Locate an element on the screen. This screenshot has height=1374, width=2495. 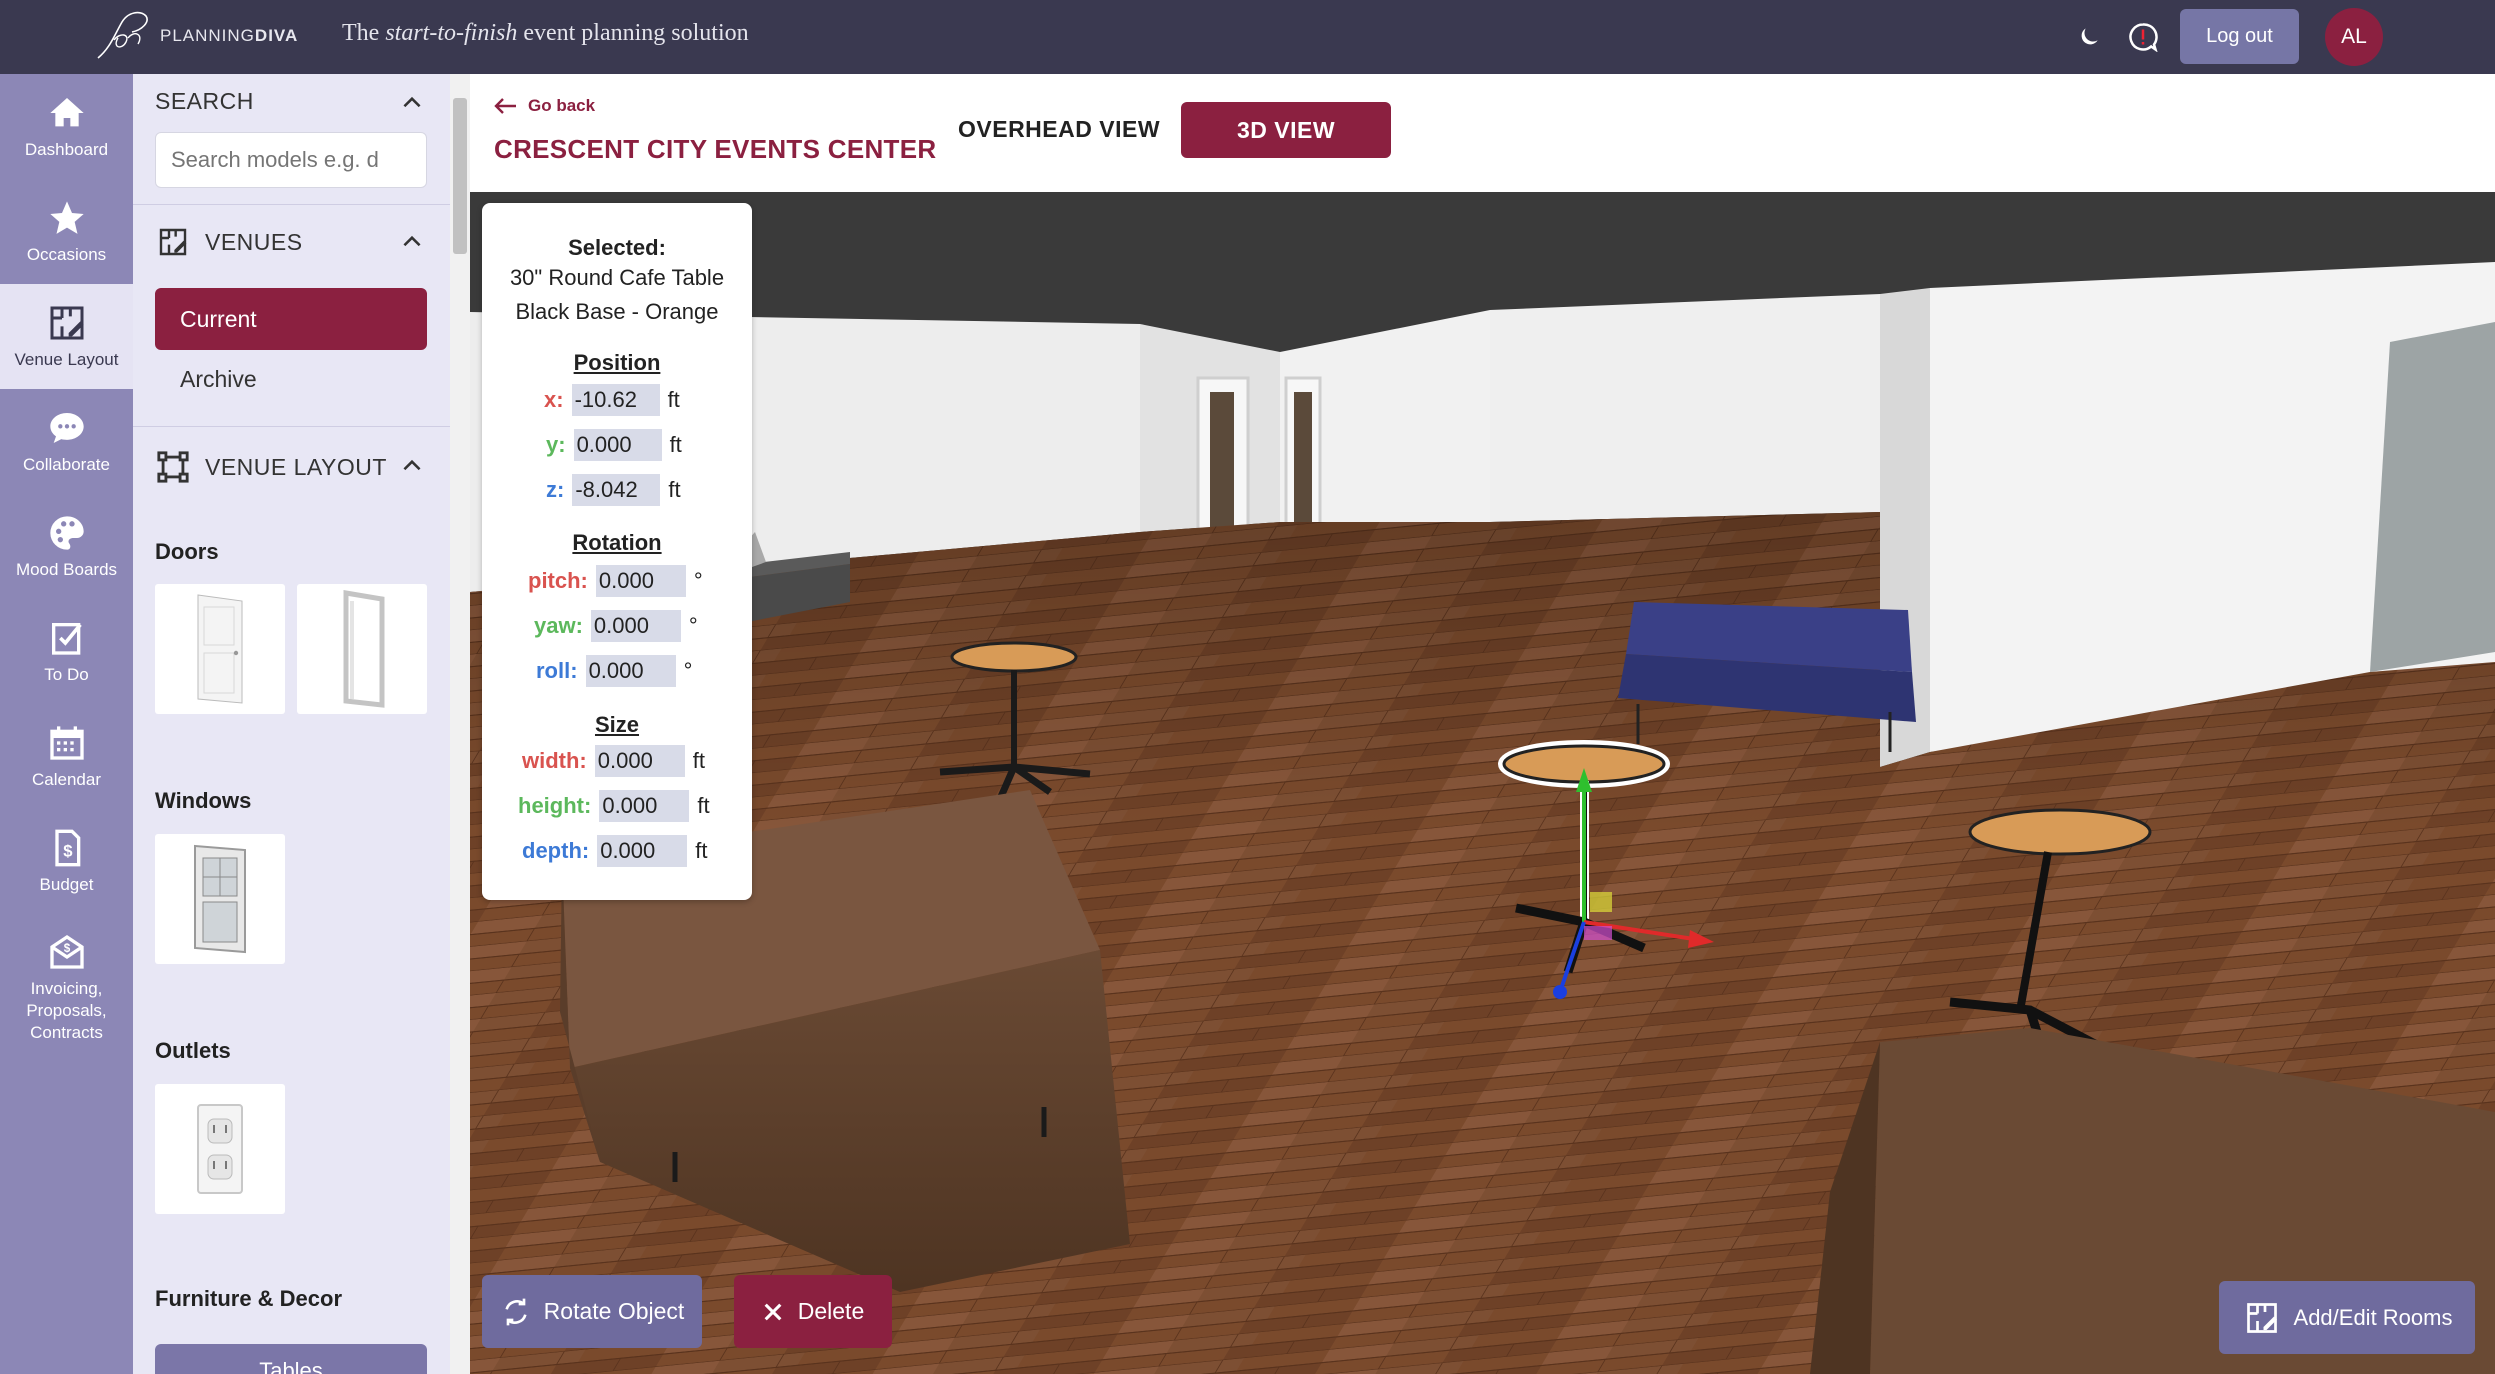
feedback-alert-icon is located at coordinates (2143, 37).